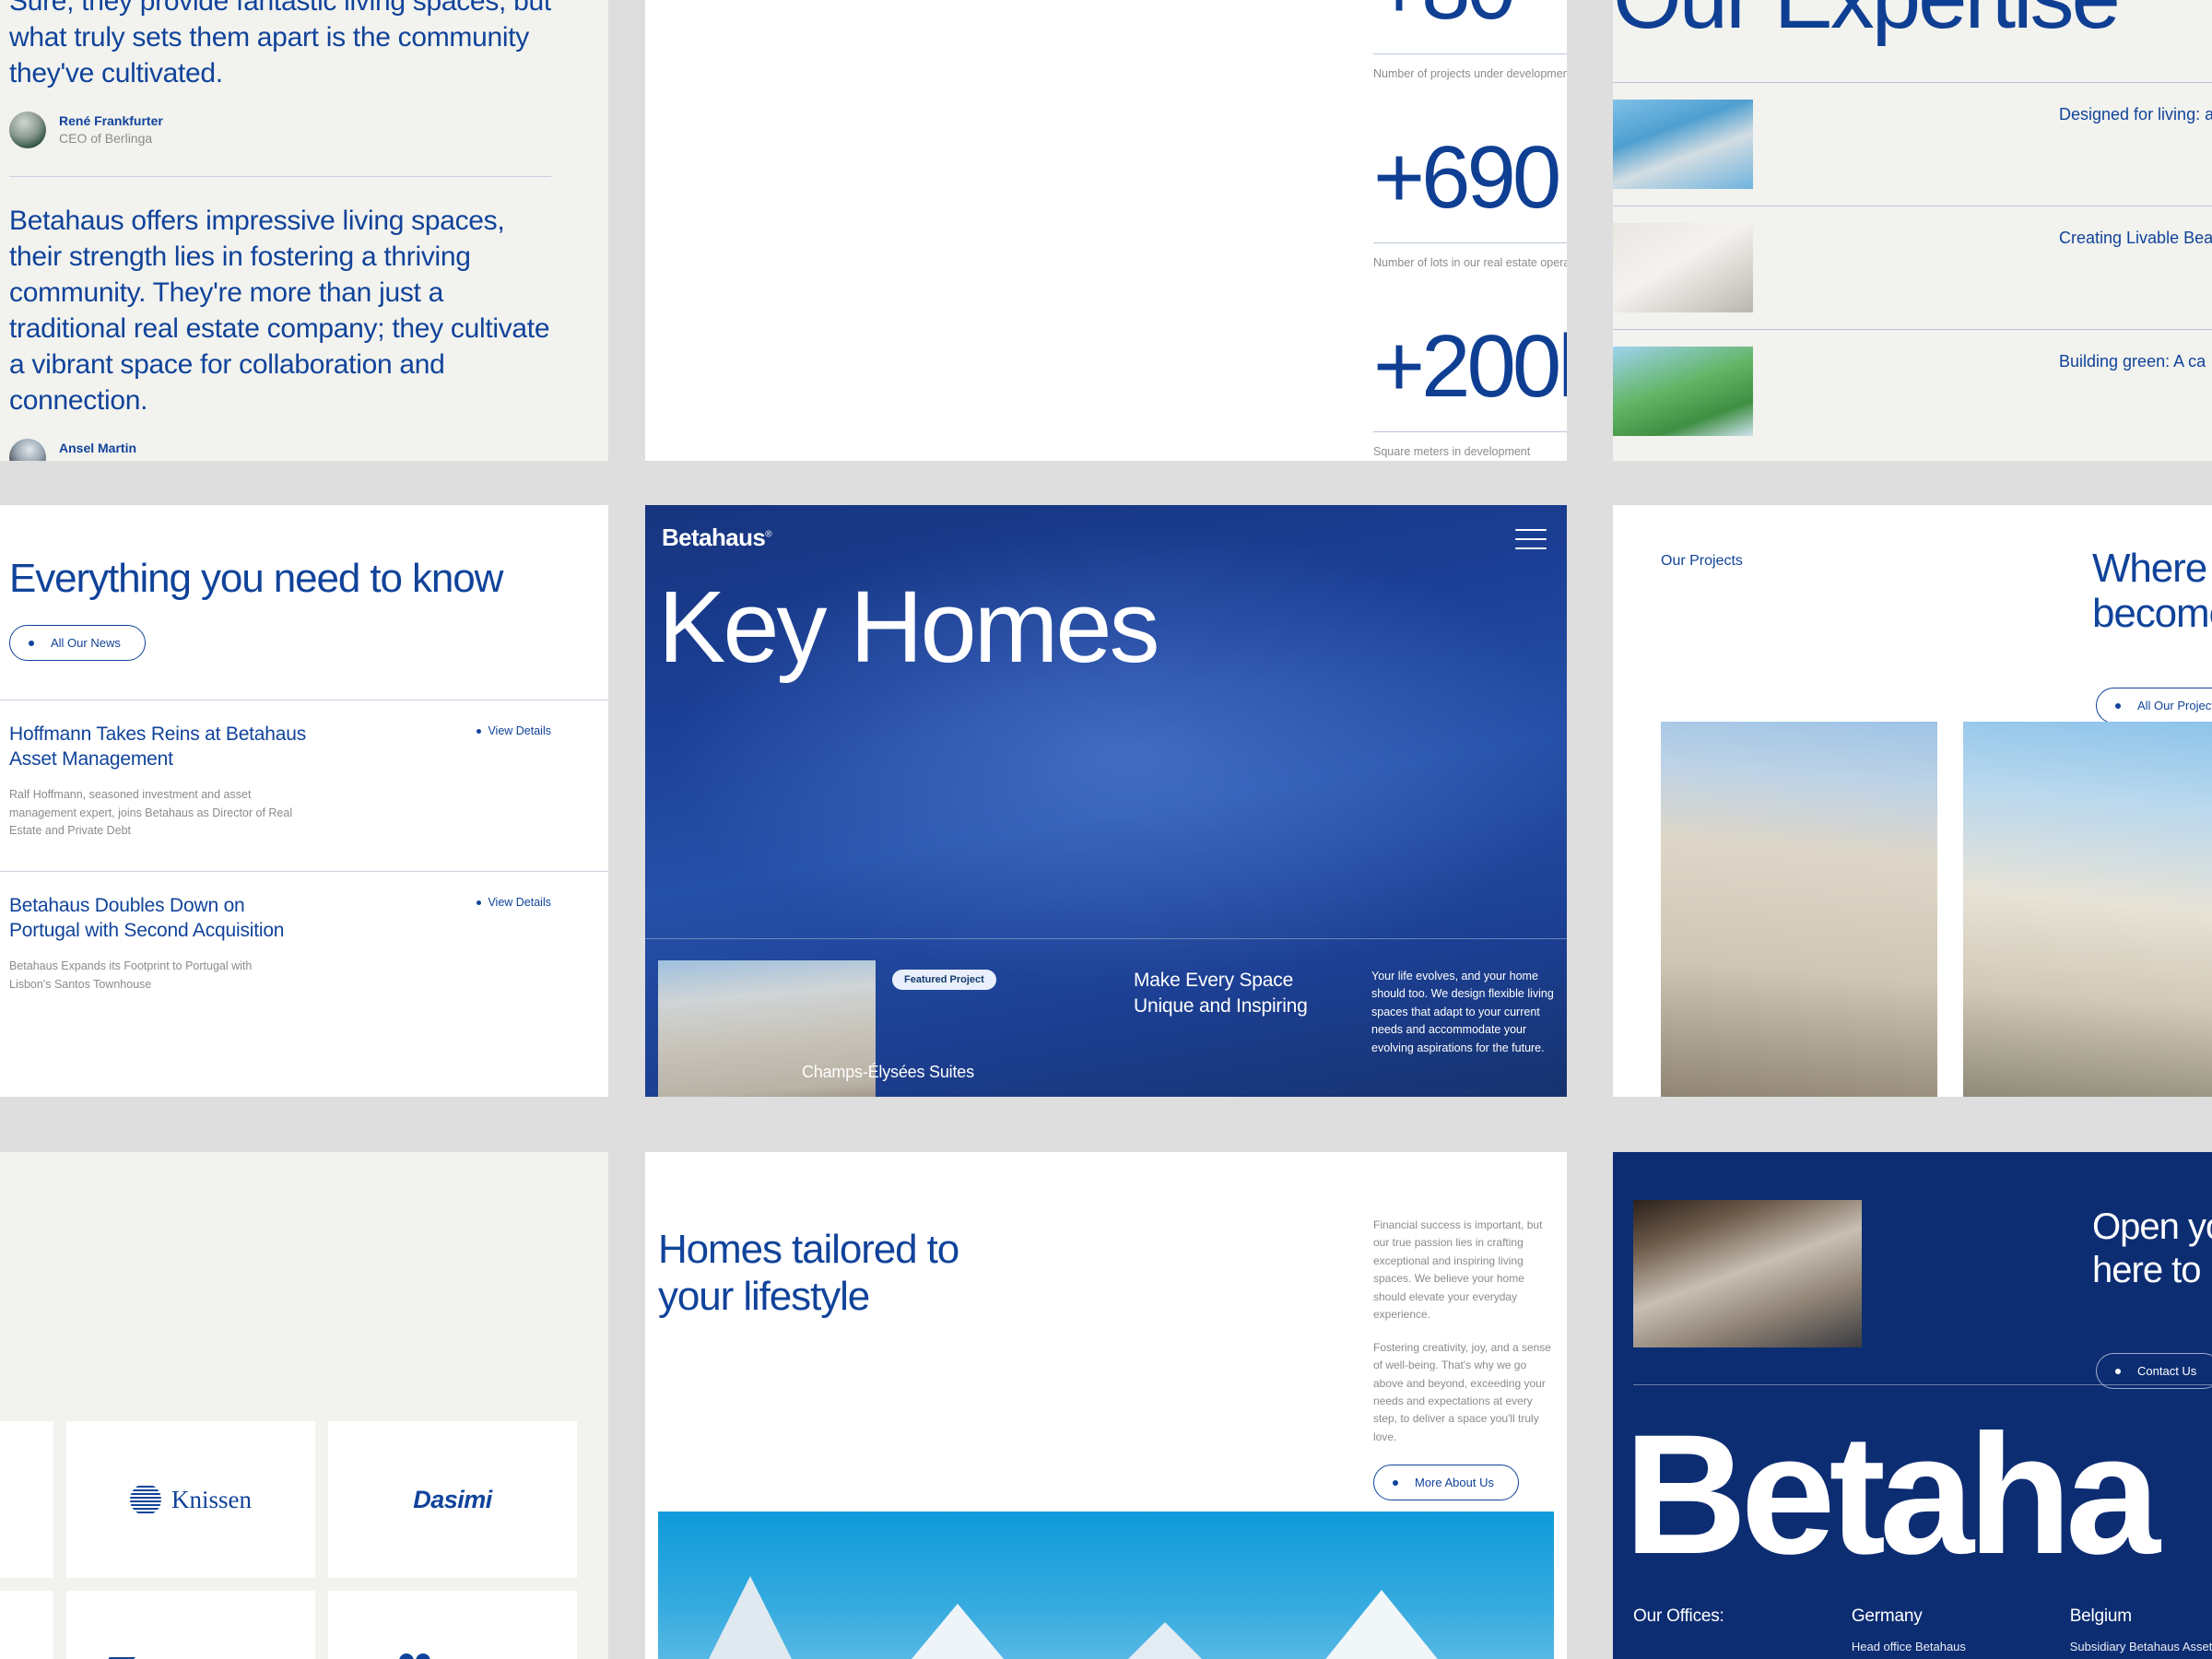 This screenshot has height=1659, width=2212. What do you see at coordinates (2149, 568) in the screenshot?
I see `projects-title-line1: Where` at bounding box center [2149, 568].